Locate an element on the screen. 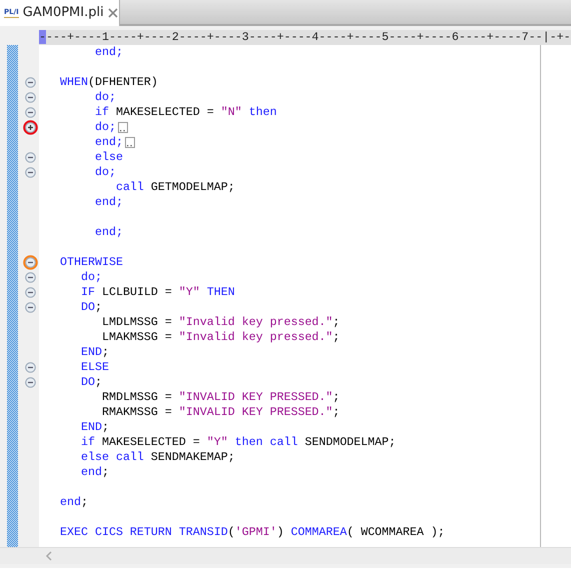 This screenshot has width=571, height=570. code-line: else call SENDMAKEMAP; is located at coordinates (157, 457).